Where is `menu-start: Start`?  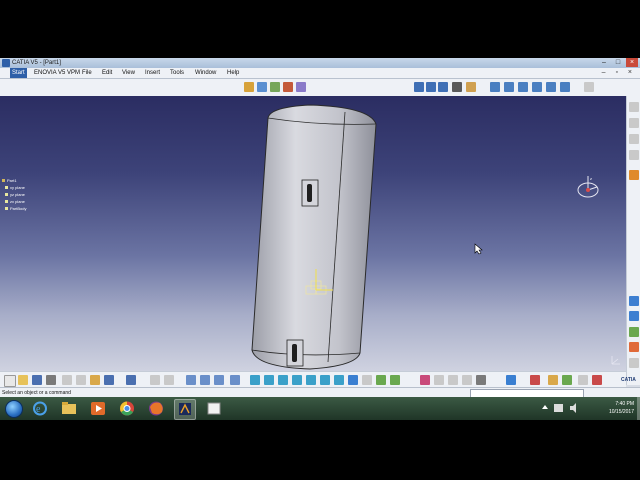
menu-start: Start is located at coordinates (18, 73).